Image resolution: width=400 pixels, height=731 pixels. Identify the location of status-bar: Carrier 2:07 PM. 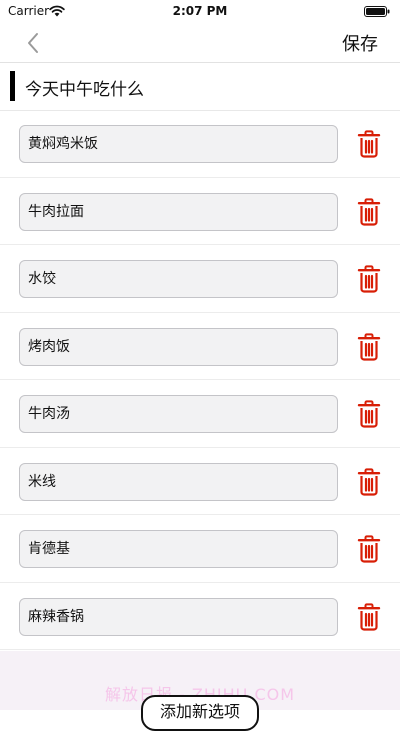
(200, 12).